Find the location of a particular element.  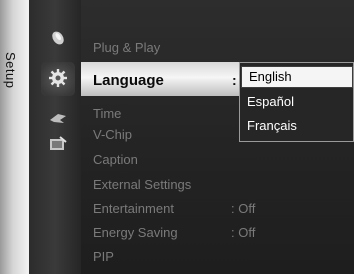

menu-item-entertainment: Entertainment is located at coordinates (133, 208).